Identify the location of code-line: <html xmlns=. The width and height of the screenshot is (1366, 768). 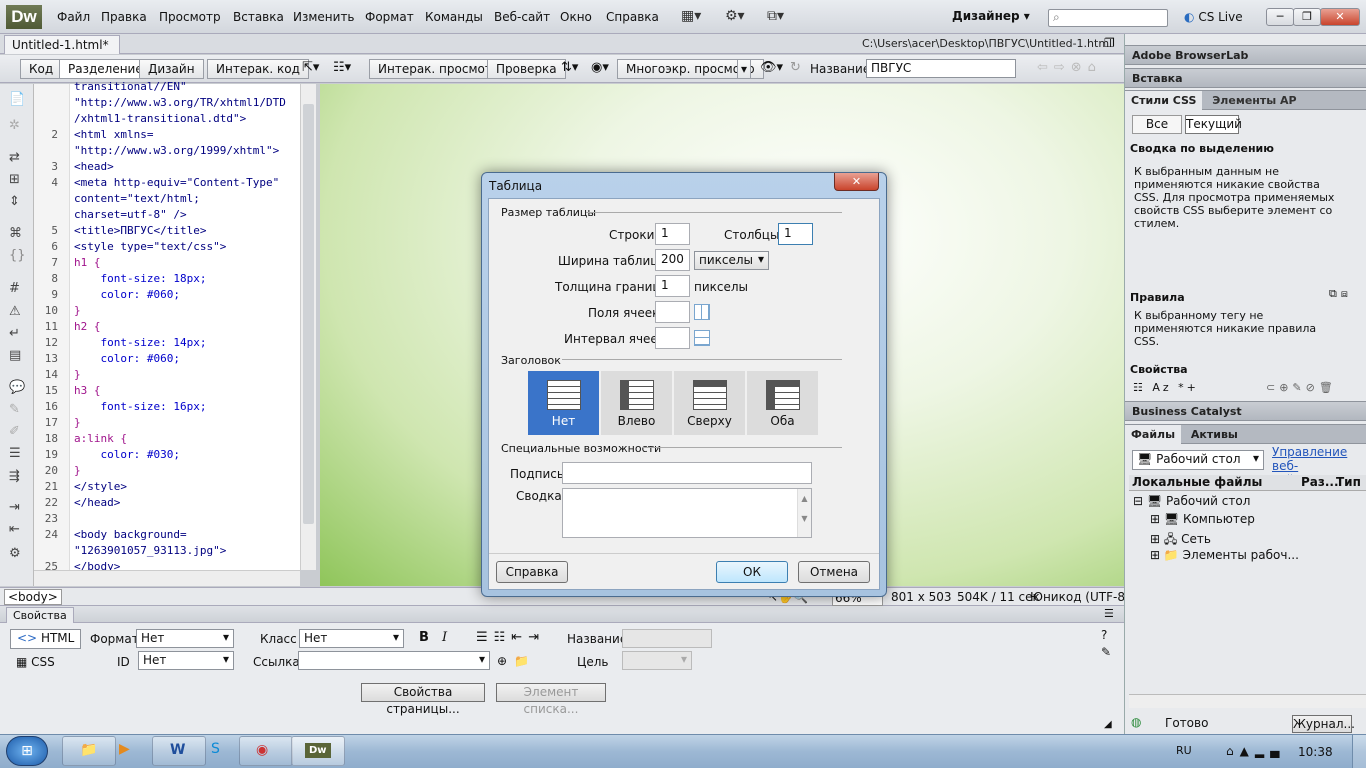
(113, 134).